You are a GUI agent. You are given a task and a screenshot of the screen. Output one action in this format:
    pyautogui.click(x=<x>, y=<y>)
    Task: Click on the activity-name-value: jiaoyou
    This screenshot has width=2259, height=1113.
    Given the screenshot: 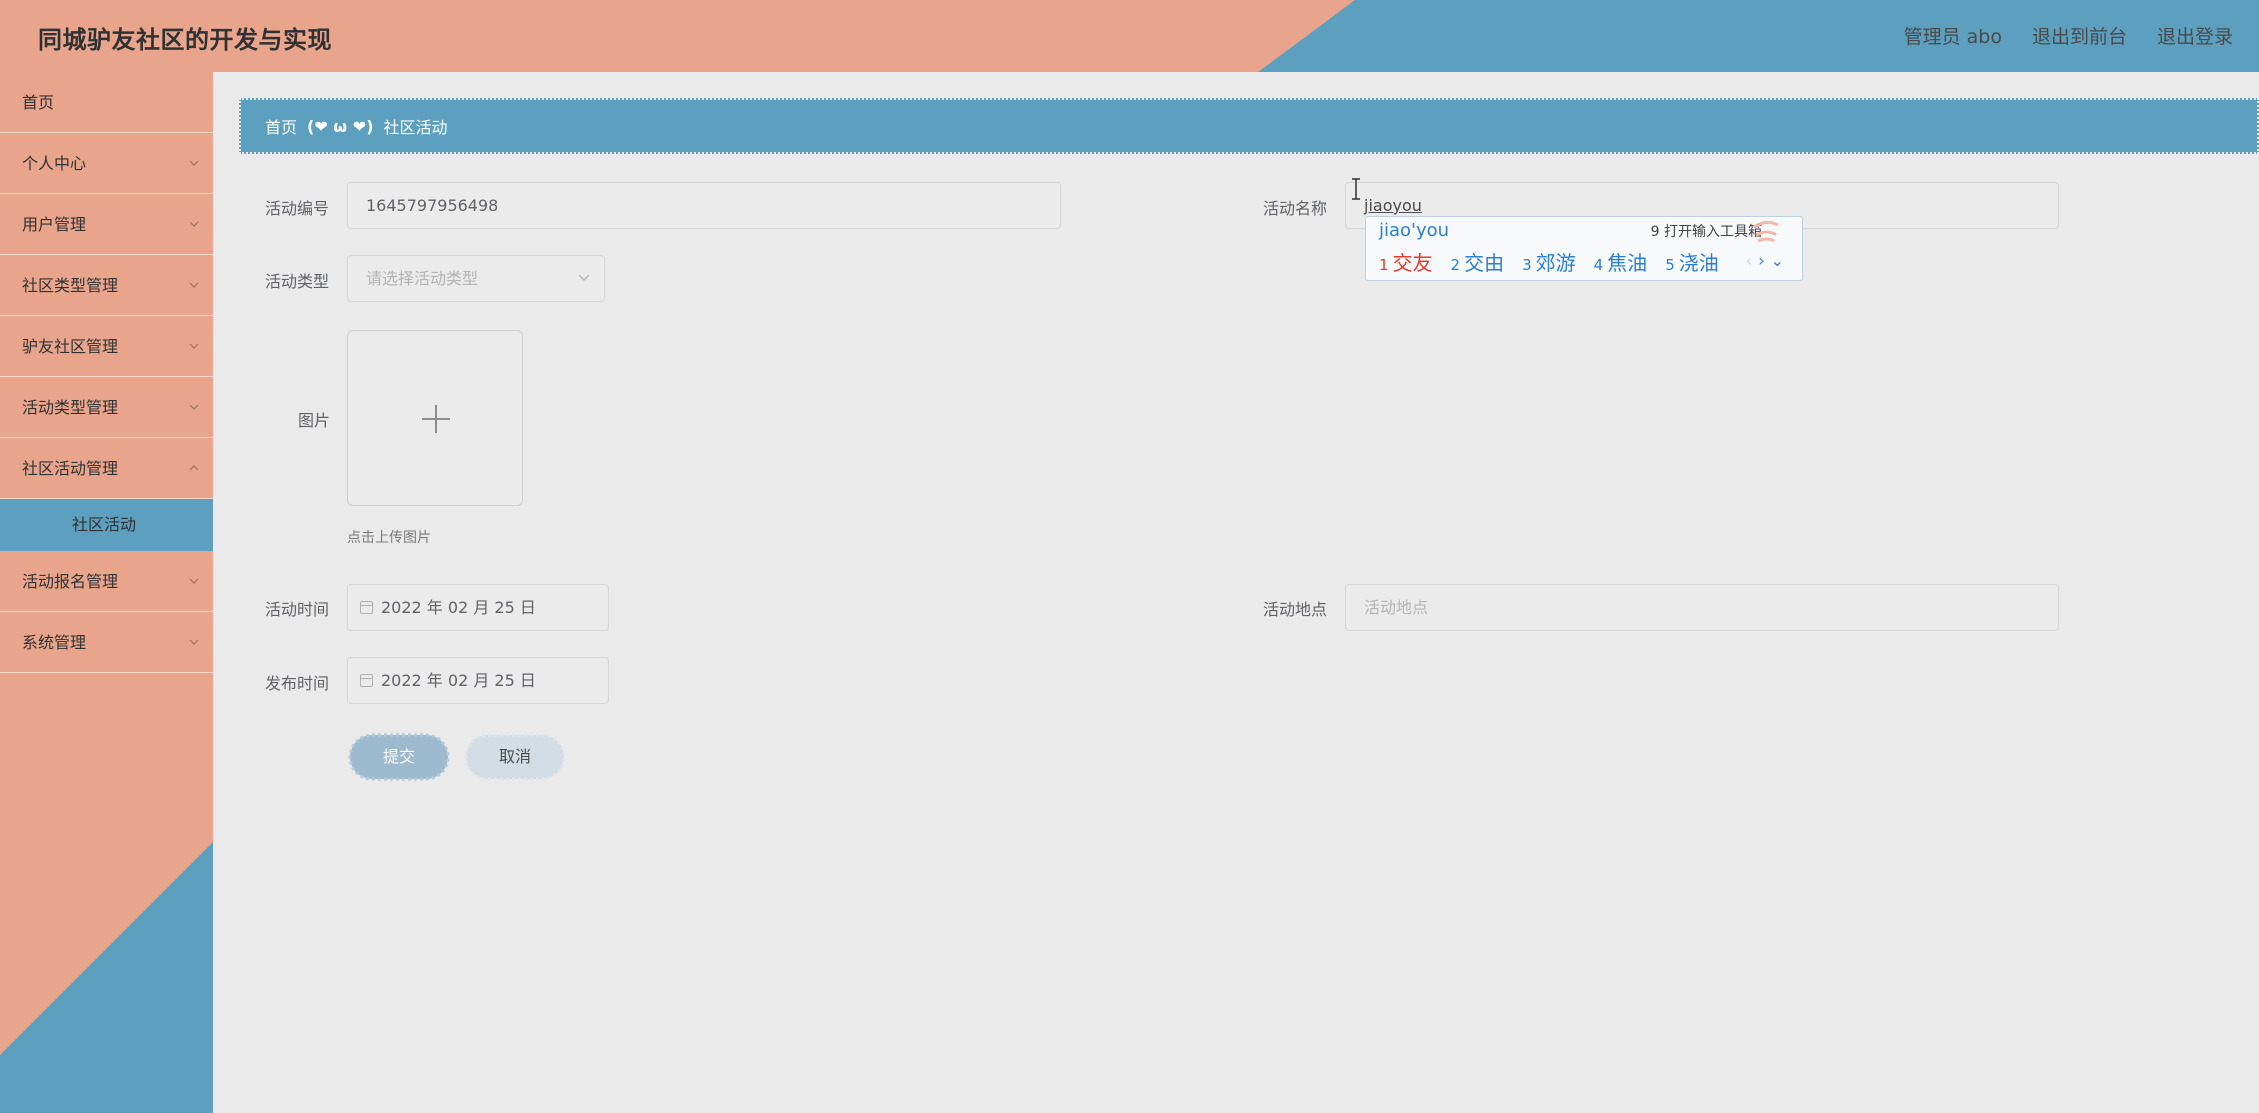 What is the action you would take?
    pyautogui.click(x=1393, y=205)
    